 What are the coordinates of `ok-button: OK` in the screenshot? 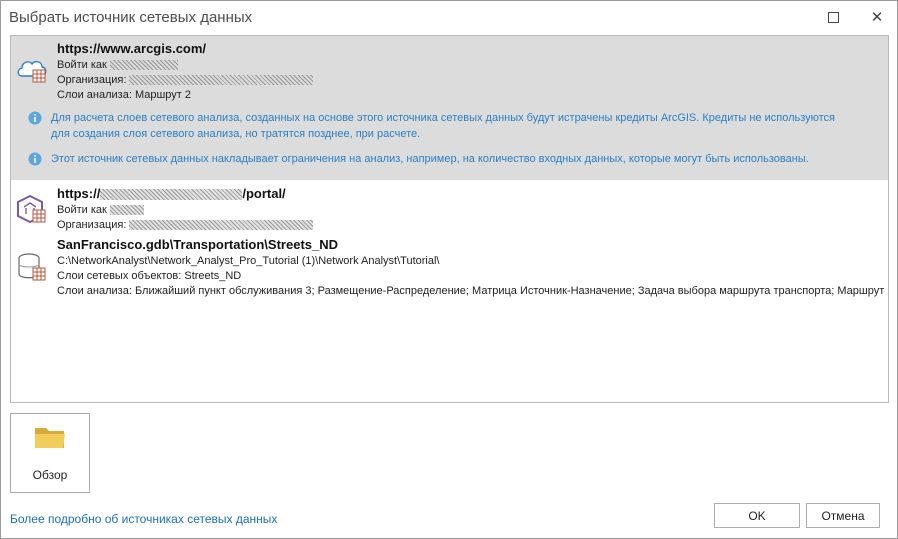 It's located at (757, 515).